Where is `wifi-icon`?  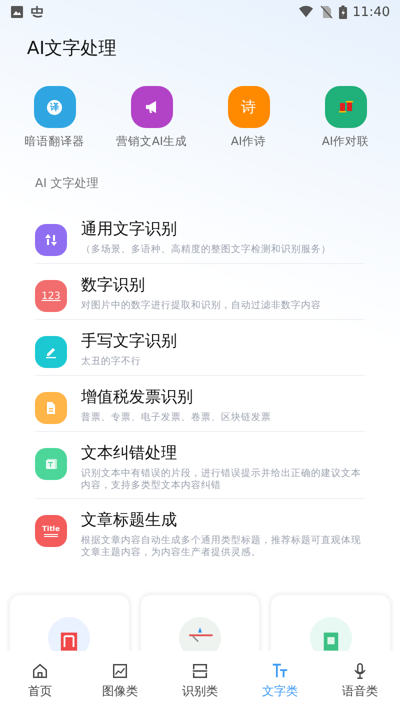 wifi-icon is located at coordinates (305, 12).